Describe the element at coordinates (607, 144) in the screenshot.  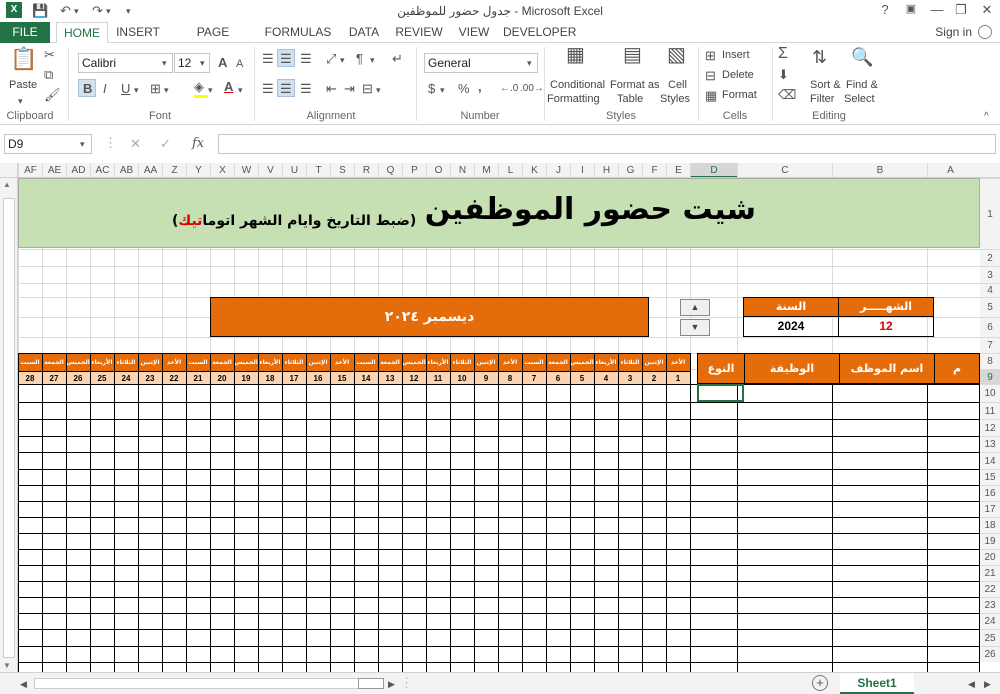
I see `formula-input` at that location.